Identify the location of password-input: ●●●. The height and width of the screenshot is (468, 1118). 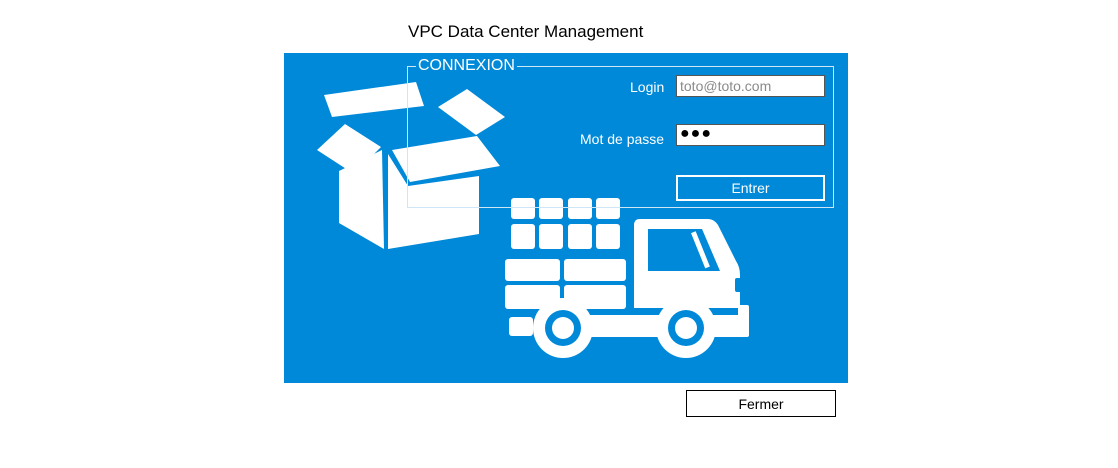
(750, 135).